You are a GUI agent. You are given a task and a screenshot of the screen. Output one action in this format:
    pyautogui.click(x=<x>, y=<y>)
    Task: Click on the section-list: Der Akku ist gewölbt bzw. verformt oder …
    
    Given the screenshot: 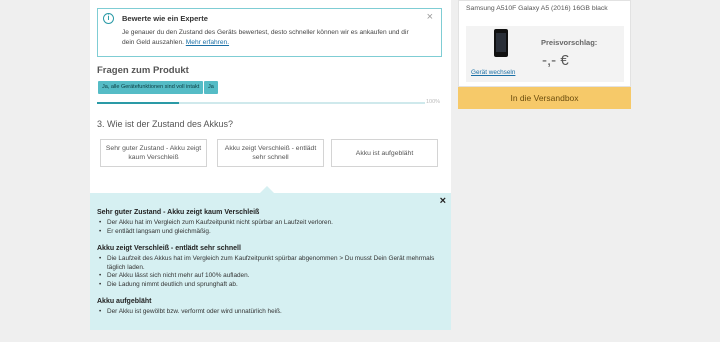 What is the action you would take?
    pyautogui.click(x=268, y=312)
    